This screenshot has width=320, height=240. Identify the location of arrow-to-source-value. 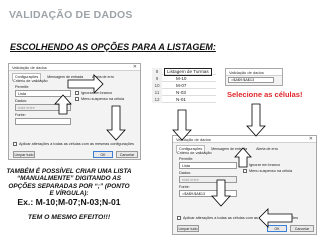
(221, 193).